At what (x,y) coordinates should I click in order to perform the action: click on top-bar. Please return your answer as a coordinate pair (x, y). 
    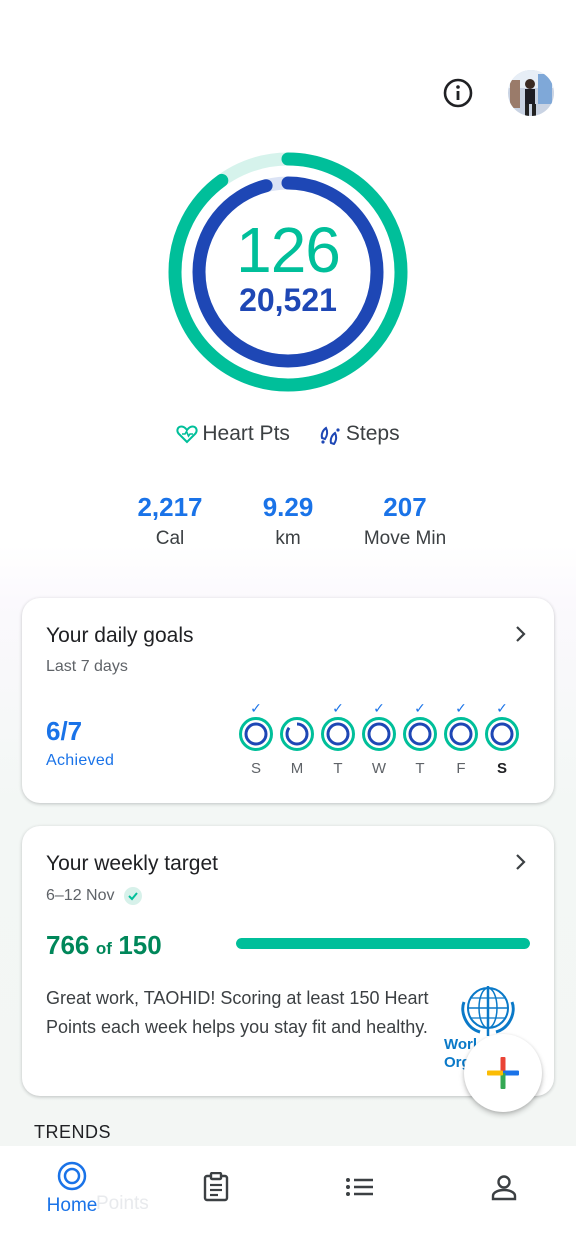
    Looking at the image, I should click on (498, 93).